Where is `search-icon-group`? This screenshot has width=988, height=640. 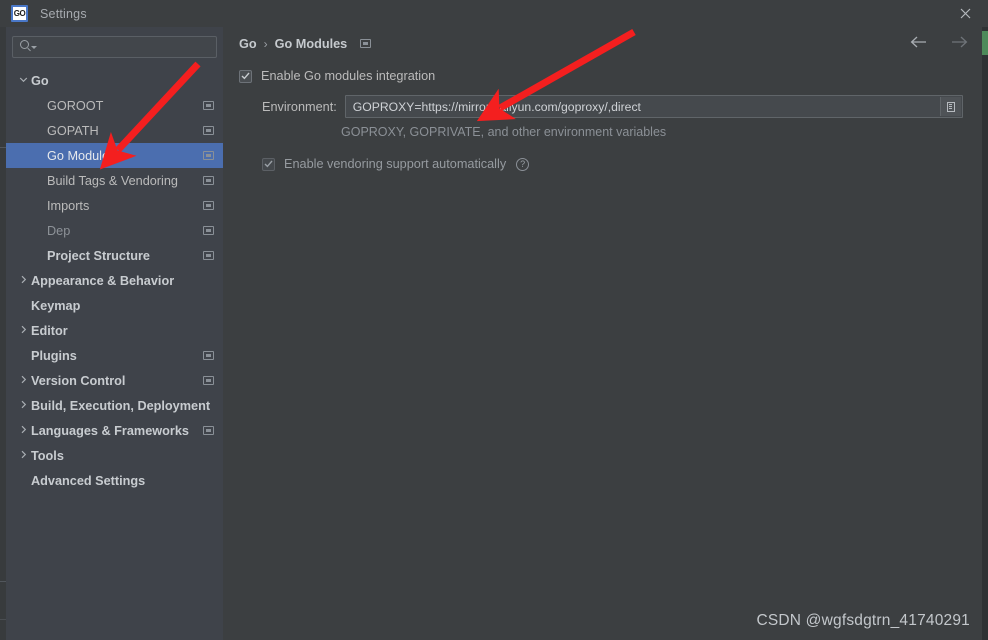 search-icon-group is located at coordinates (28, 44).